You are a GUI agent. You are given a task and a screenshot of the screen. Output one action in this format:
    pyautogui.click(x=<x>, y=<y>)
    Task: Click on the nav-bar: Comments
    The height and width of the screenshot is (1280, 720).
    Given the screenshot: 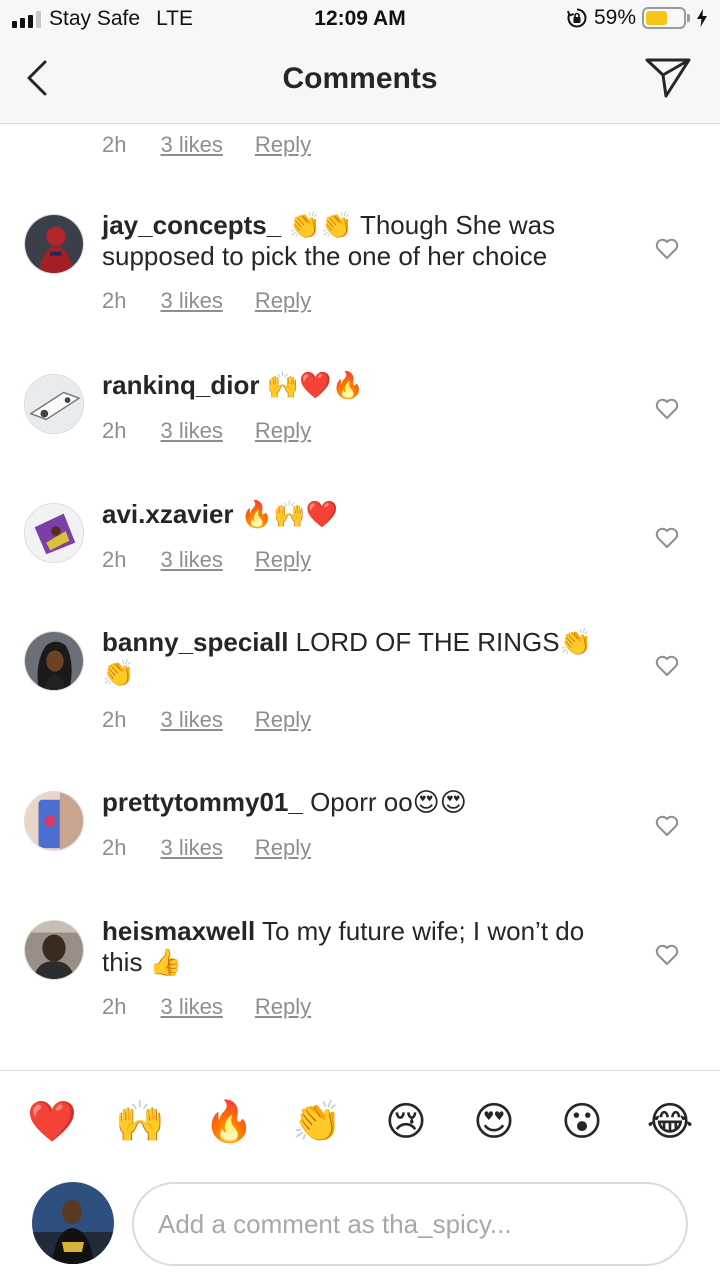 What is the action you would take?
    pyautogui.click(x=360, y=82)
    